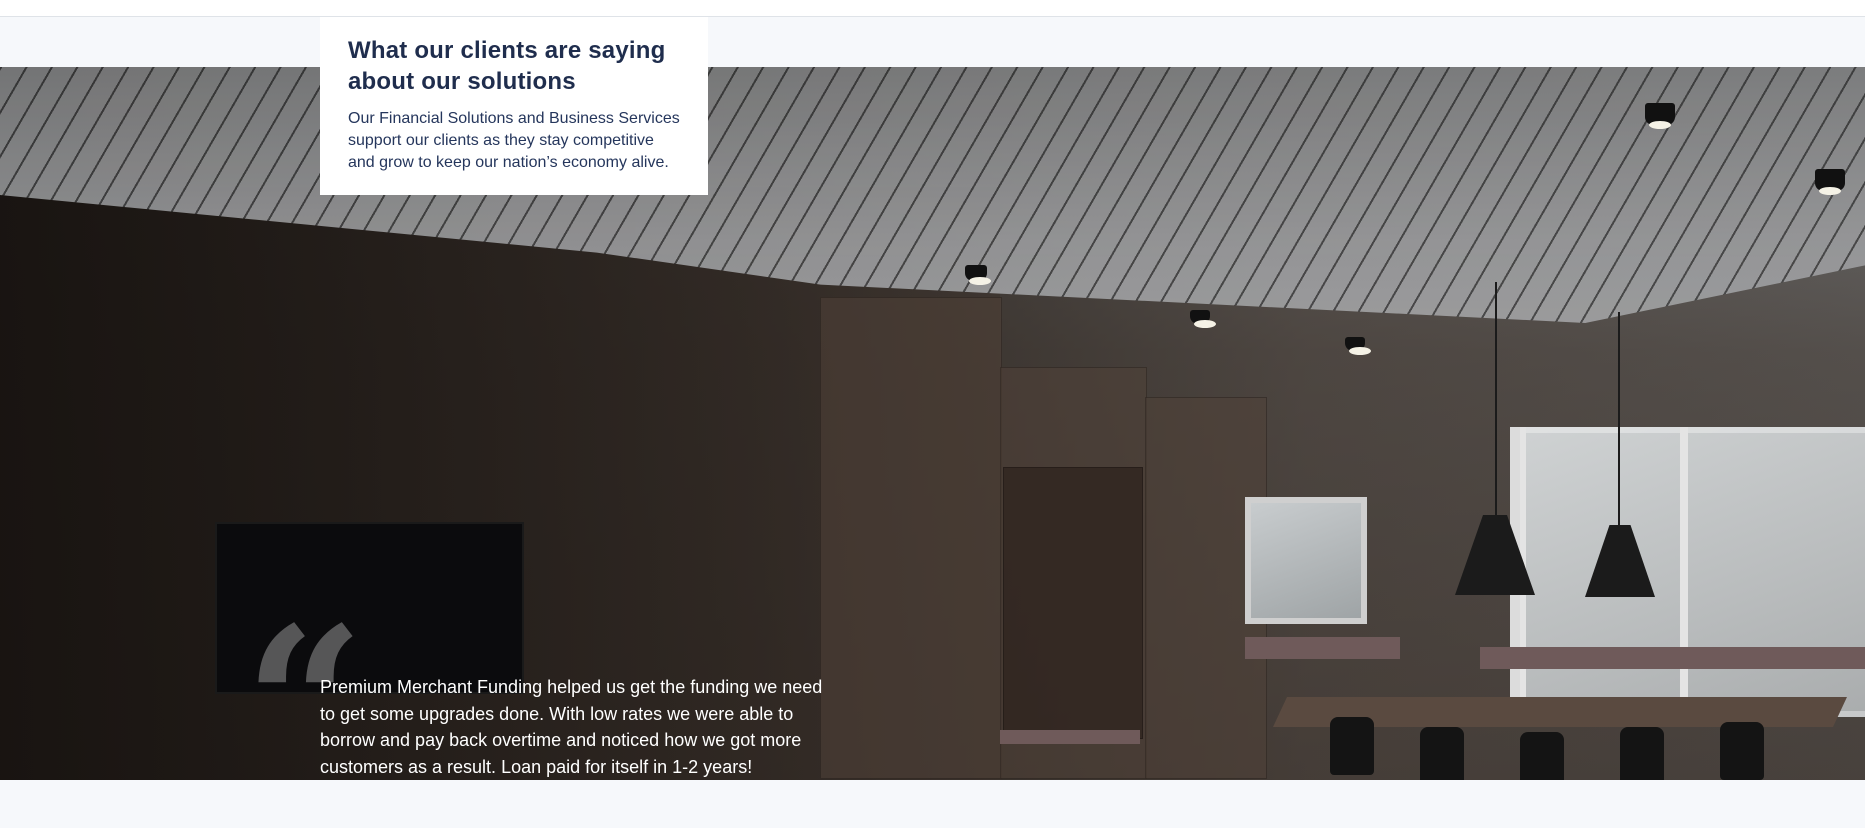  What do you see at coordinates (932, 42) in the screenshot?
I see `section-top-band` at bounding box center [932, 42].